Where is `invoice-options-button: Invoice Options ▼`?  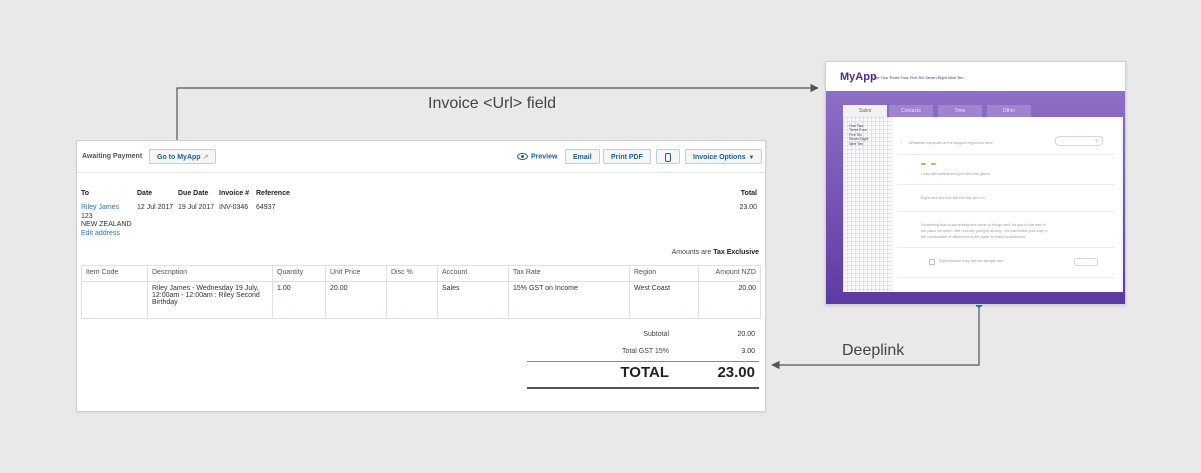
invoice-options-button: Invoice Options ▼ is located at coordinates (724, 156).